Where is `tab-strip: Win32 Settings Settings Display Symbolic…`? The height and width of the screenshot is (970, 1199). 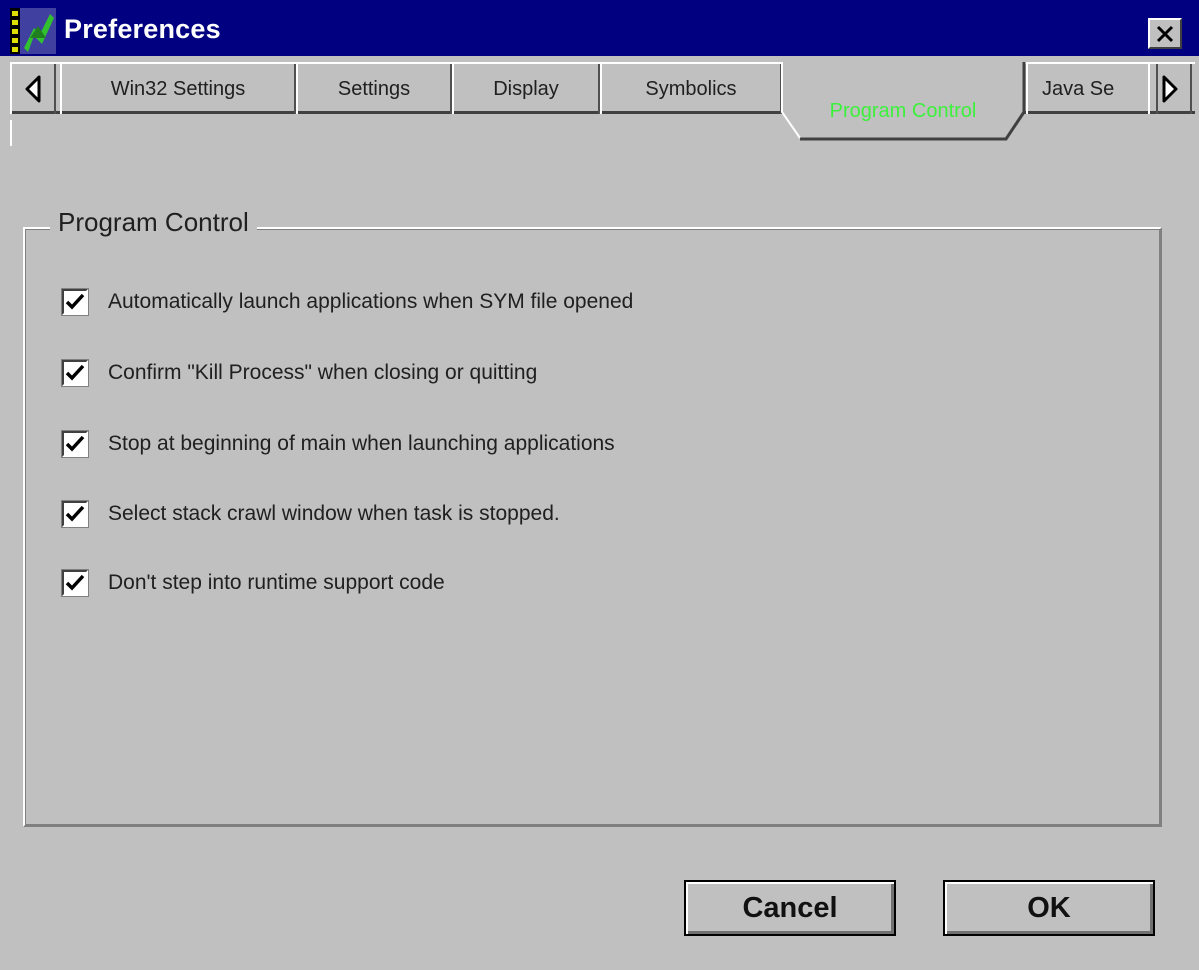
tab-strip: Win32 Settings Settings Display Symbolic… is located at coordinates (602, 104).